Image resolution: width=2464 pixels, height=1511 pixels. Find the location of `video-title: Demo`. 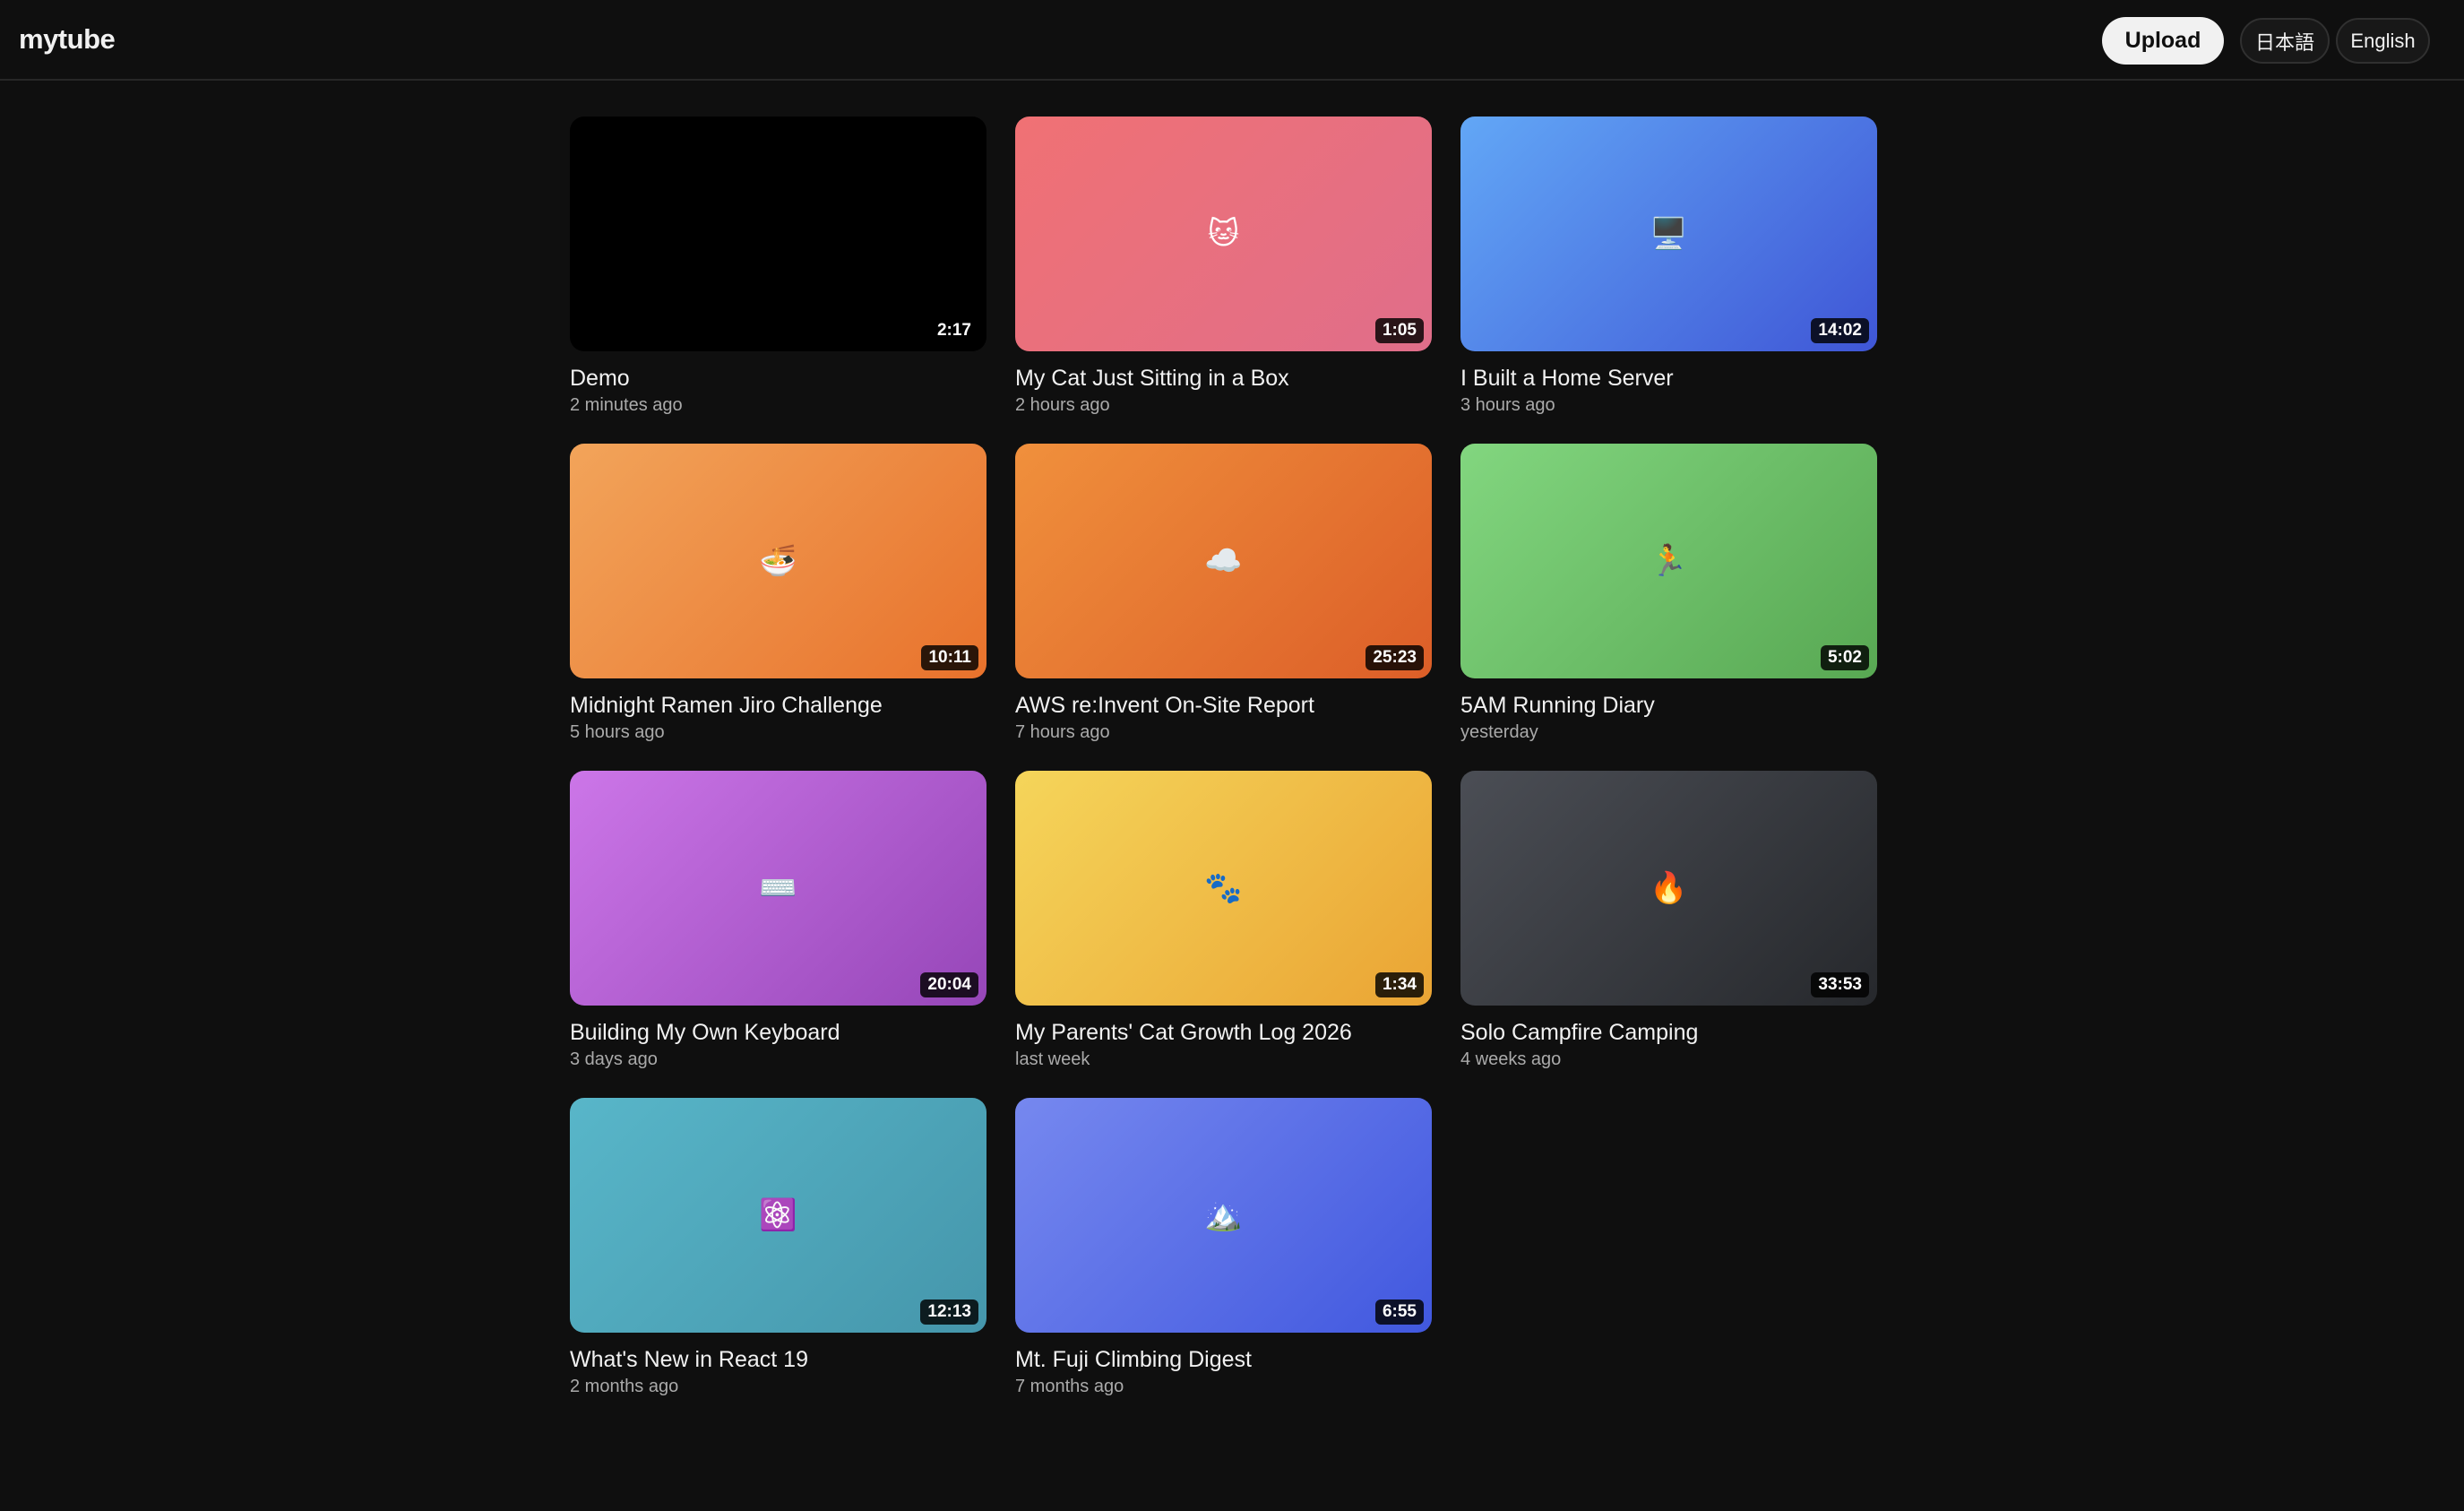

video-title: Demo is located at coordinates (778, 378).